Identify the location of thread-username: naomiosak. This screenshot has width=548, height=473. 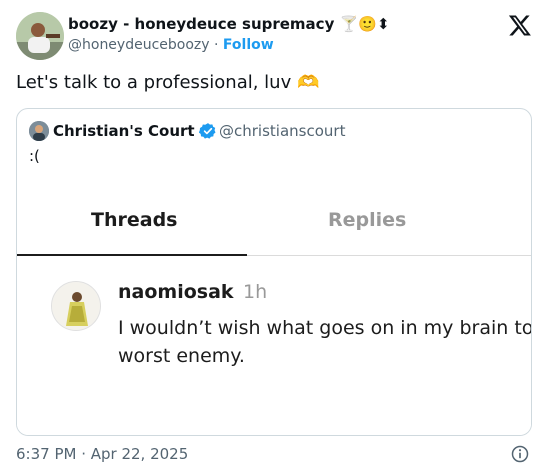
(176, 292).